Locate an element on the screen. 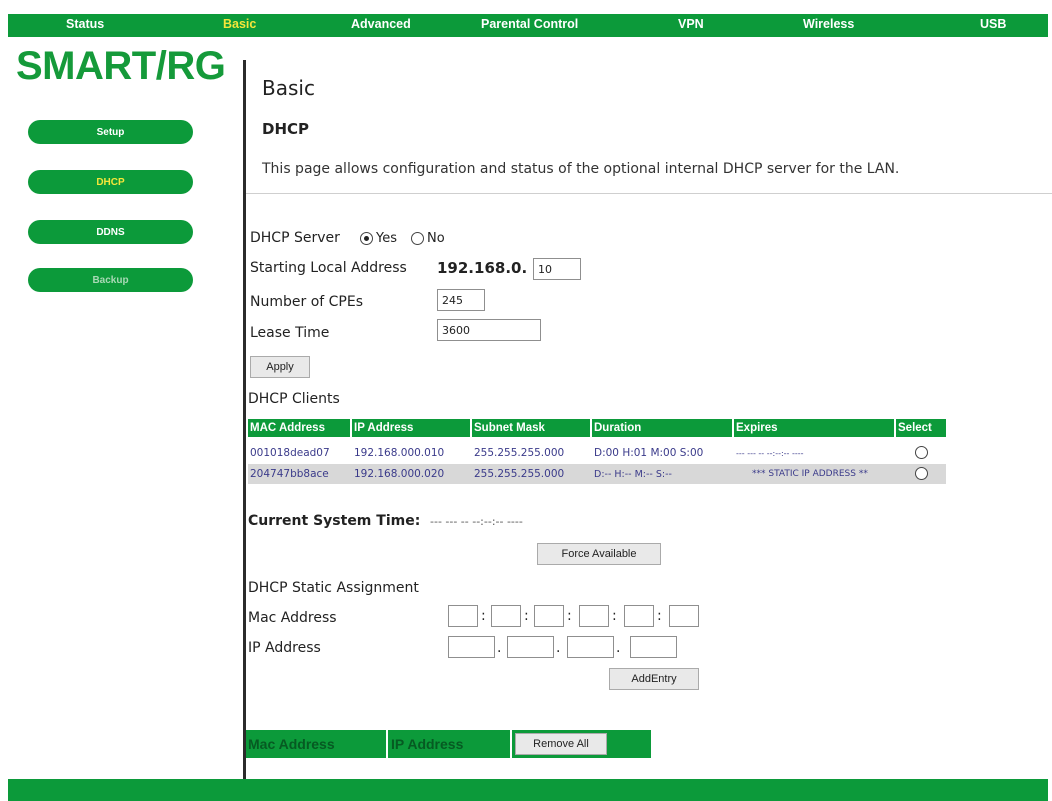 This screenshot has height=801, width=1052. row2-select-radio is located at coordinates (921, 473).